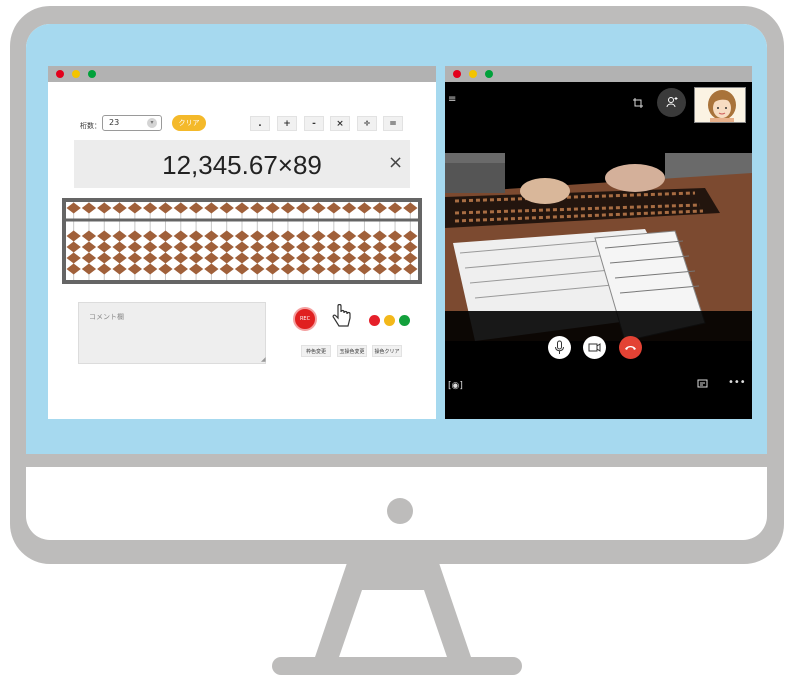  Describe the element at coordinates (387, 351) in the screenshot. I see `color-clear-button: 操色クリア` at that location.